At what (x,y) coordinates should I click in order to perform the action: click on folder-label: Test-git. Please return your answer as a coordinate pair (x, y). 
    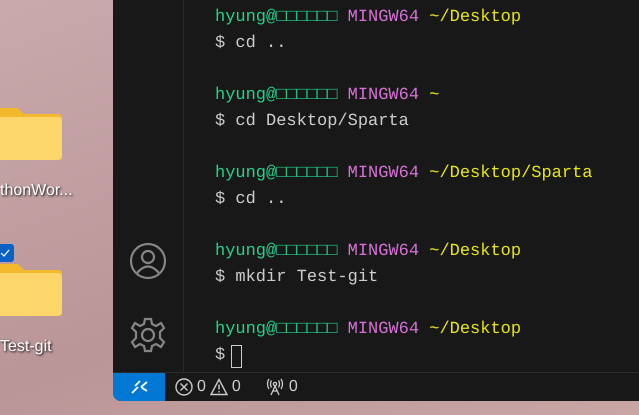
    Looking at the image, I should click on (26, 347).